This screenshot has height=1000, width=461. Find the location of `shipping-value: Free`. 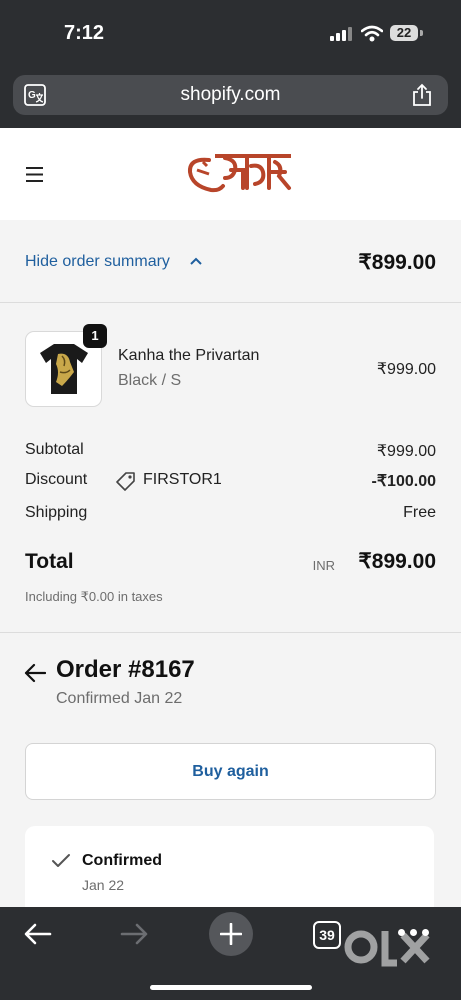

shipping-value: Free is located at coordinates (419, 512).